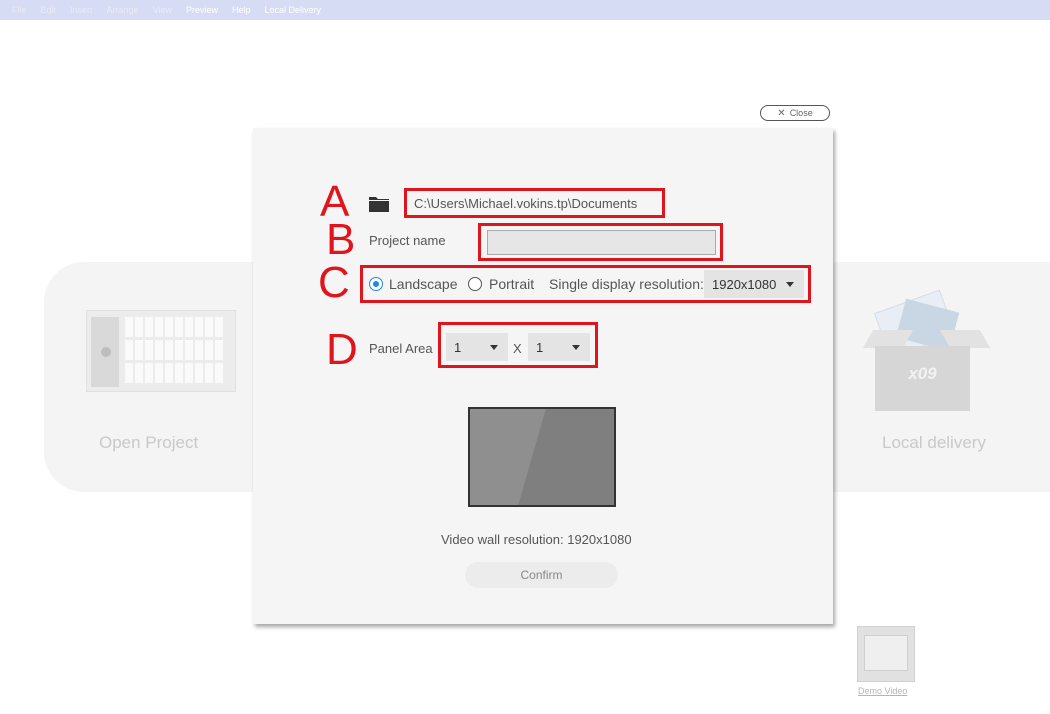 Image resolution: width=1050 pixels, height=714 pixels. I want to click on box-icon: x09, so click(922, 378).